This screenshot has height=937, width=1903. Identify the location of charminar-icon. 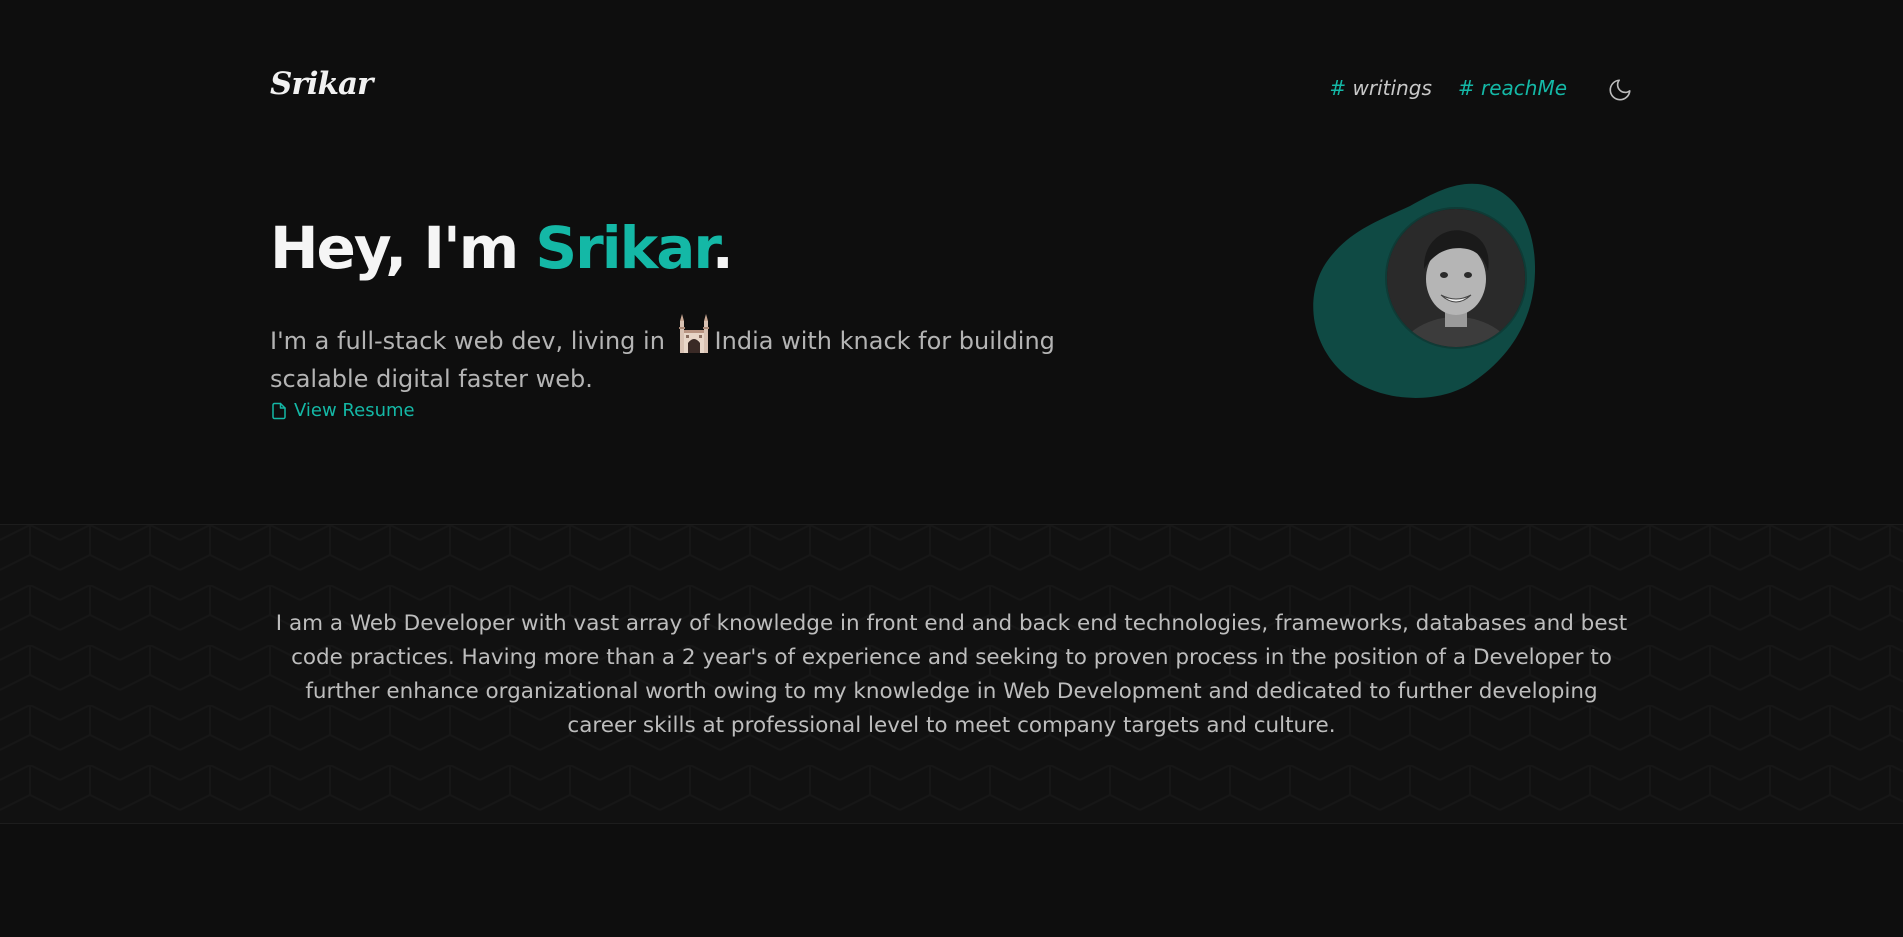
(693, 333).